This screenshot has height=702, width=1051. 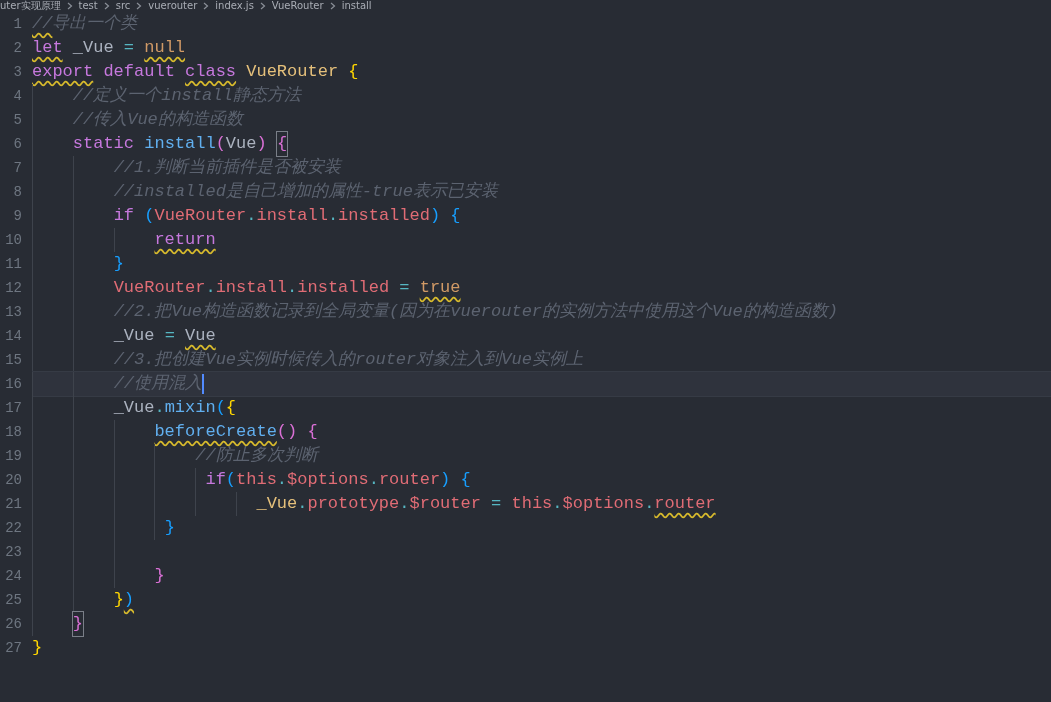 What do you see at coordinates (541, 216) in the screenshot?
I see `code-line: if (VueRouter.install.installed) {` at bounding box center [541, 216].